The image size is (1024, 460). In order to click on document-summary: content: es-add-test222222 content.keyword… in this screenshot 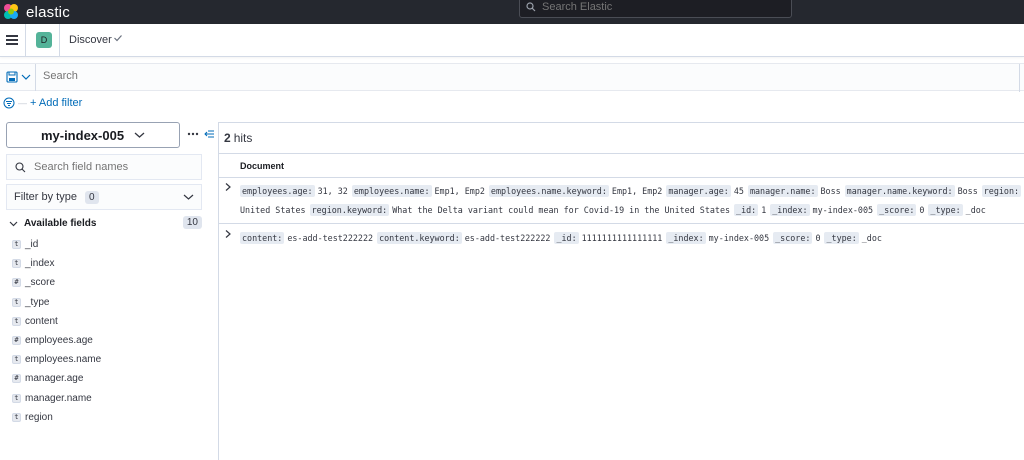, I will do `click(632, 238)`.